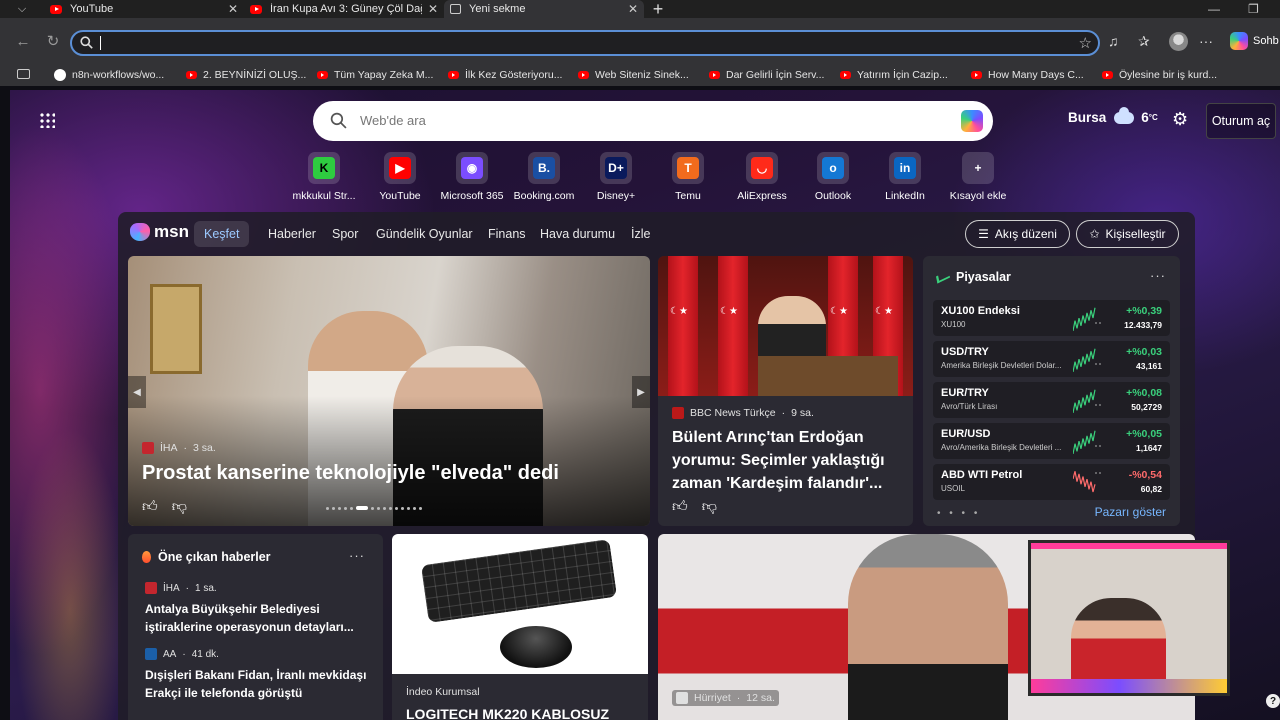  What do you see at coordinates (1094, 234) in the screenshot?
I see `sparkle-icon: ✩` at bounding box center [1094, 234].